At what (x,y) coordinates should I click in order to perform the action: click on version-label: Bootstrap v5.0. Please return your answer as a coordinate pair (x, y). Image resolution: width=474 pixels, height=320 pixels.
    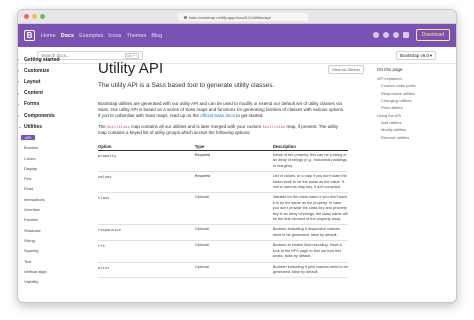
    Looking at the image, I should click on (415, 55).